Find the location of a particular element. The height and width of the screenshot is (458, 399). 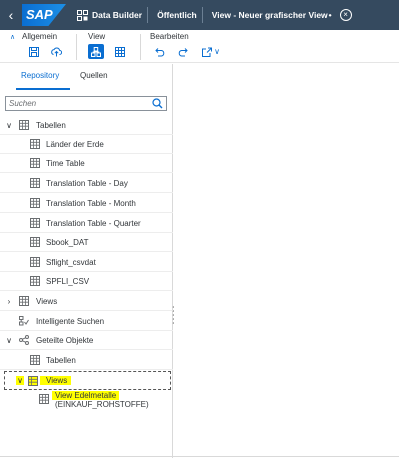

tree-item-tabellen: ∨ Tabellen is located at coordinates (86, 125).